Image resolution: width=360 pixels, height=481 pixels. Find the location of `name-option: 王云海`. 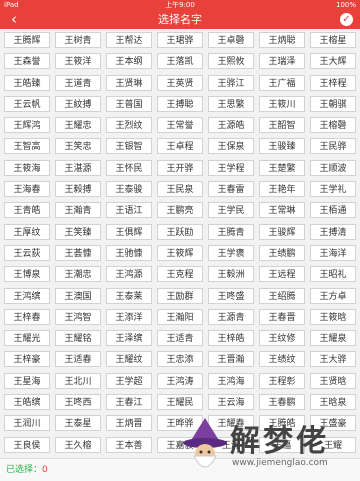

name-option: 王云海 is located at coordinates (231, 402).